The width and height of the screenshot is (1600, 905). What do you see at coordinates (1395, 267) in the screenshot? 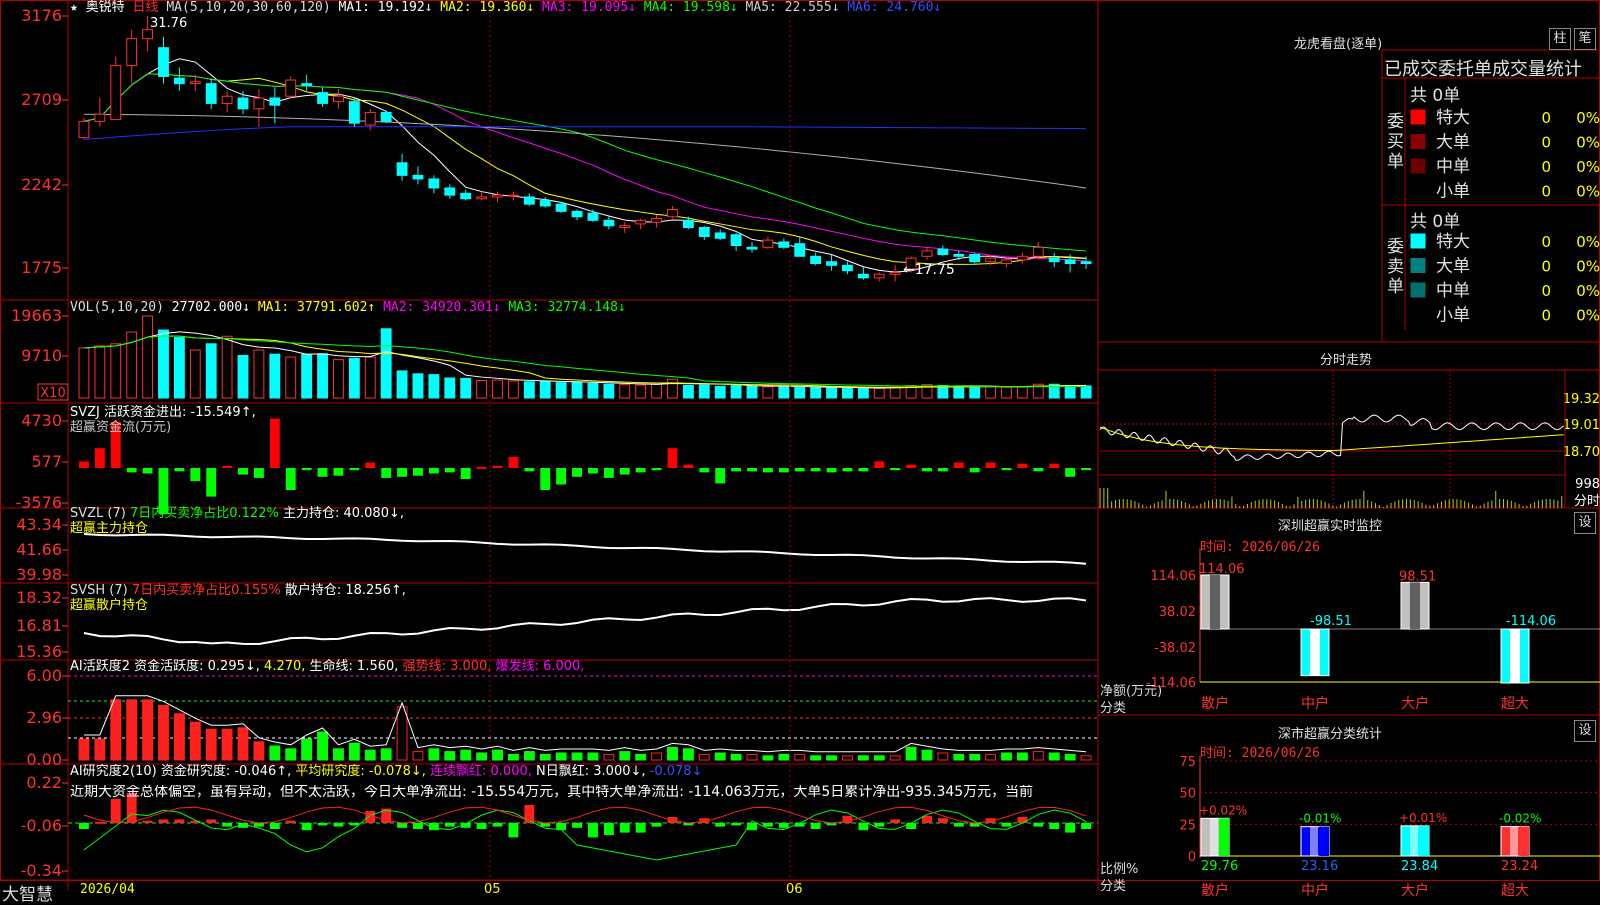
I see `sell-side-label: 委卖单` at bounding box center [1395, 267].